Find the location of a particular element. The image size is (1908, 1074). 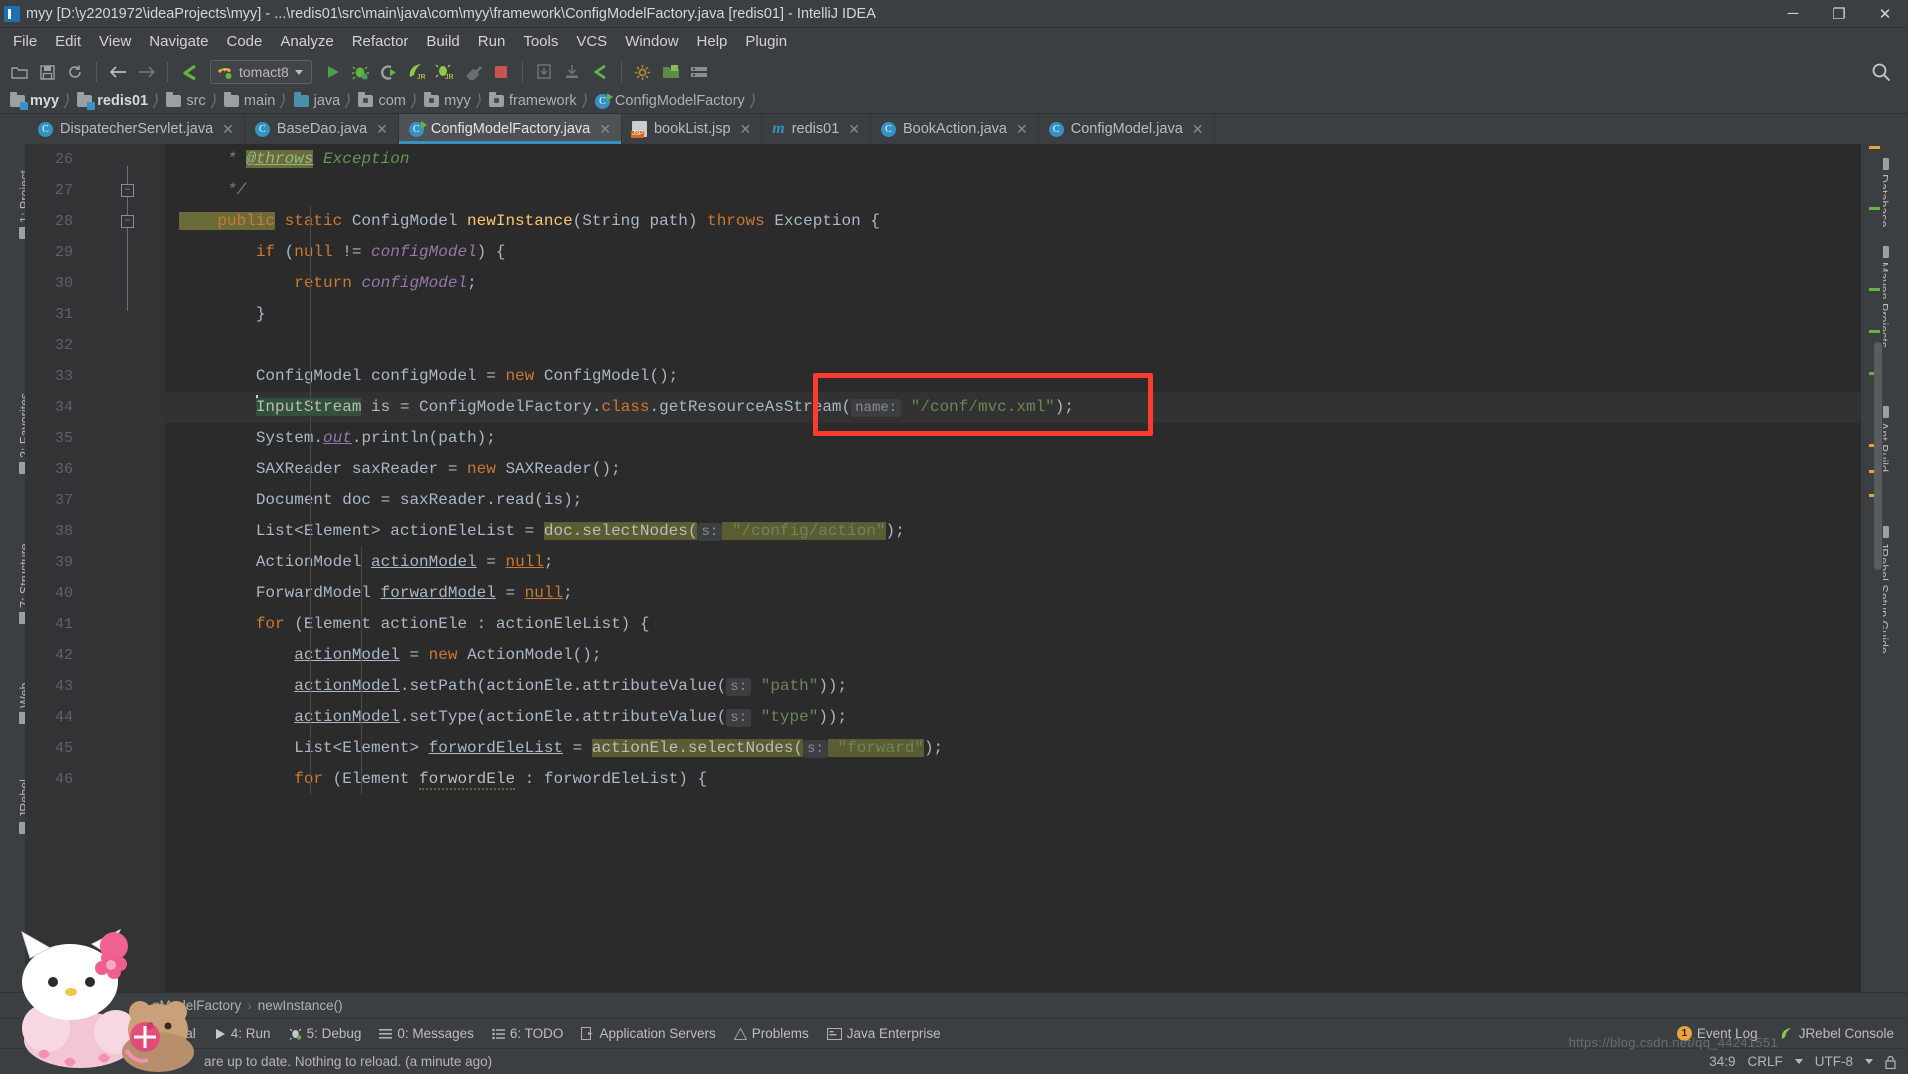

lock-icon is located at coordinates (1890, 1062).